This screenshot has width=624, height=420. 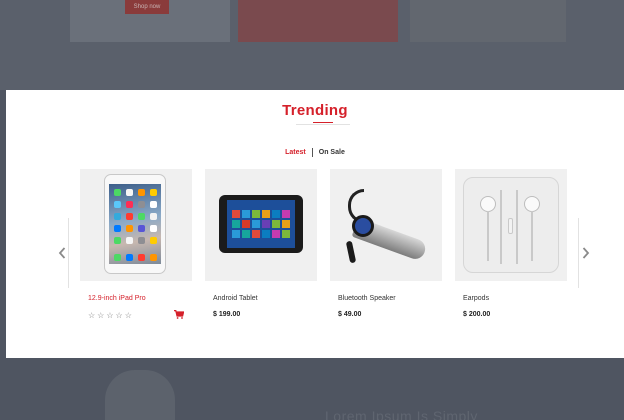 I want to click on product-card: Bluetooth Speaker $ 49.00, so click(x=386, y=243).